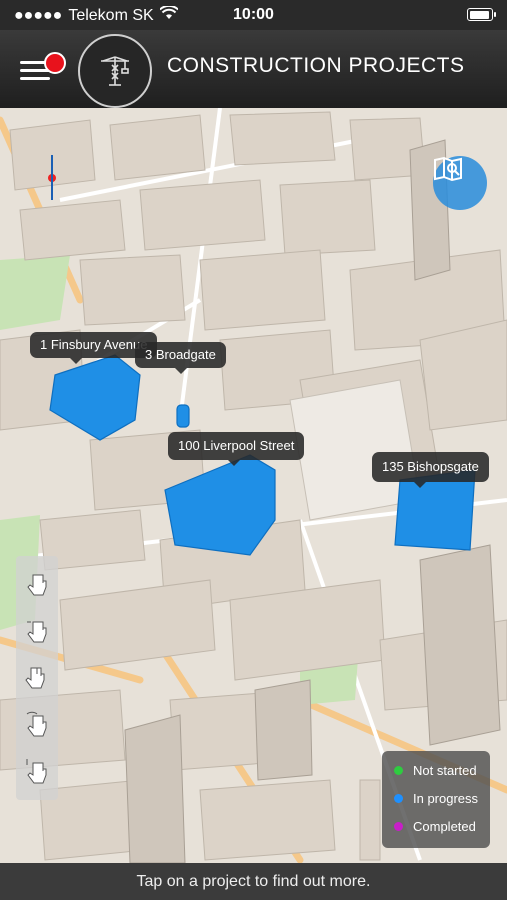 The image size is (507, 900). I want to click on status-bar: ●●●●● Telekom SK 10:00, so click(253, 15).